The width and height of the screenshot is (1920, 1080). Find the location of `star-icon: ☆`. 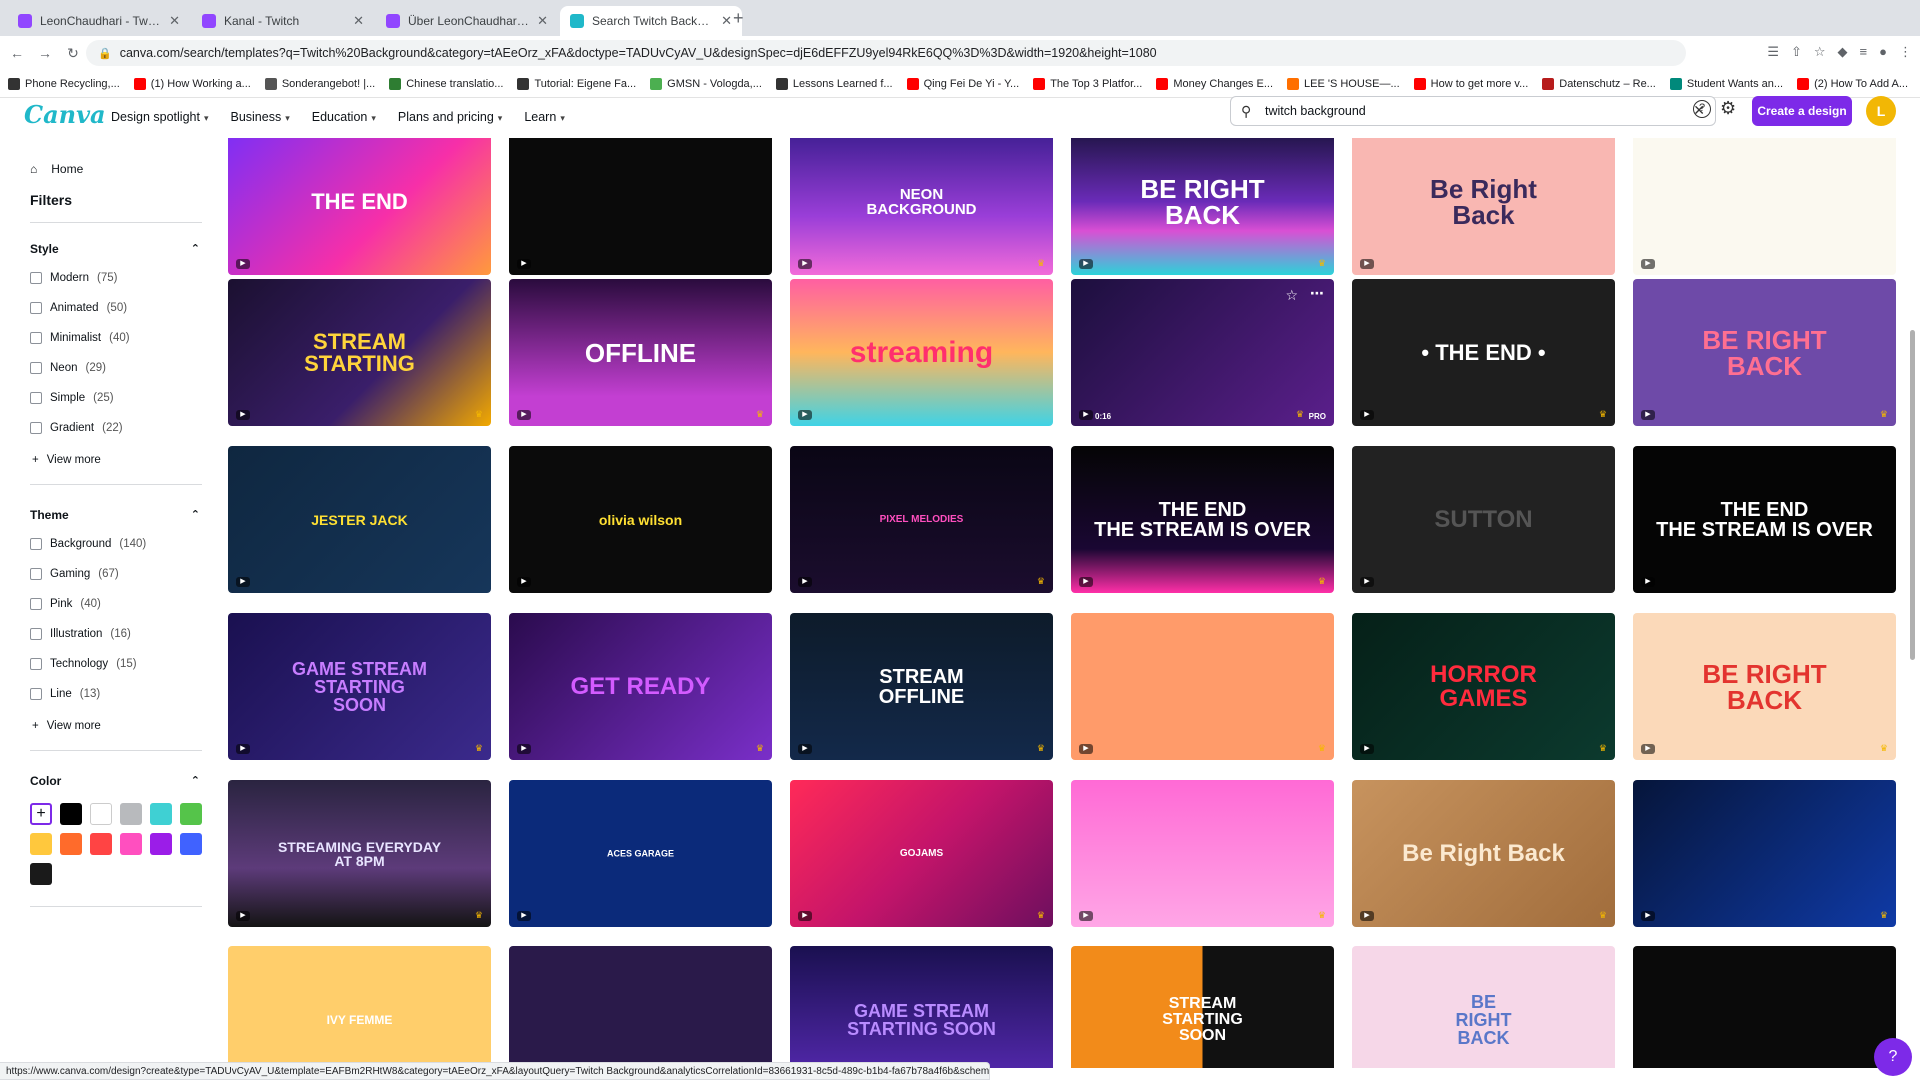

star-icon: ☆ is located at coordinates (1291, 295).